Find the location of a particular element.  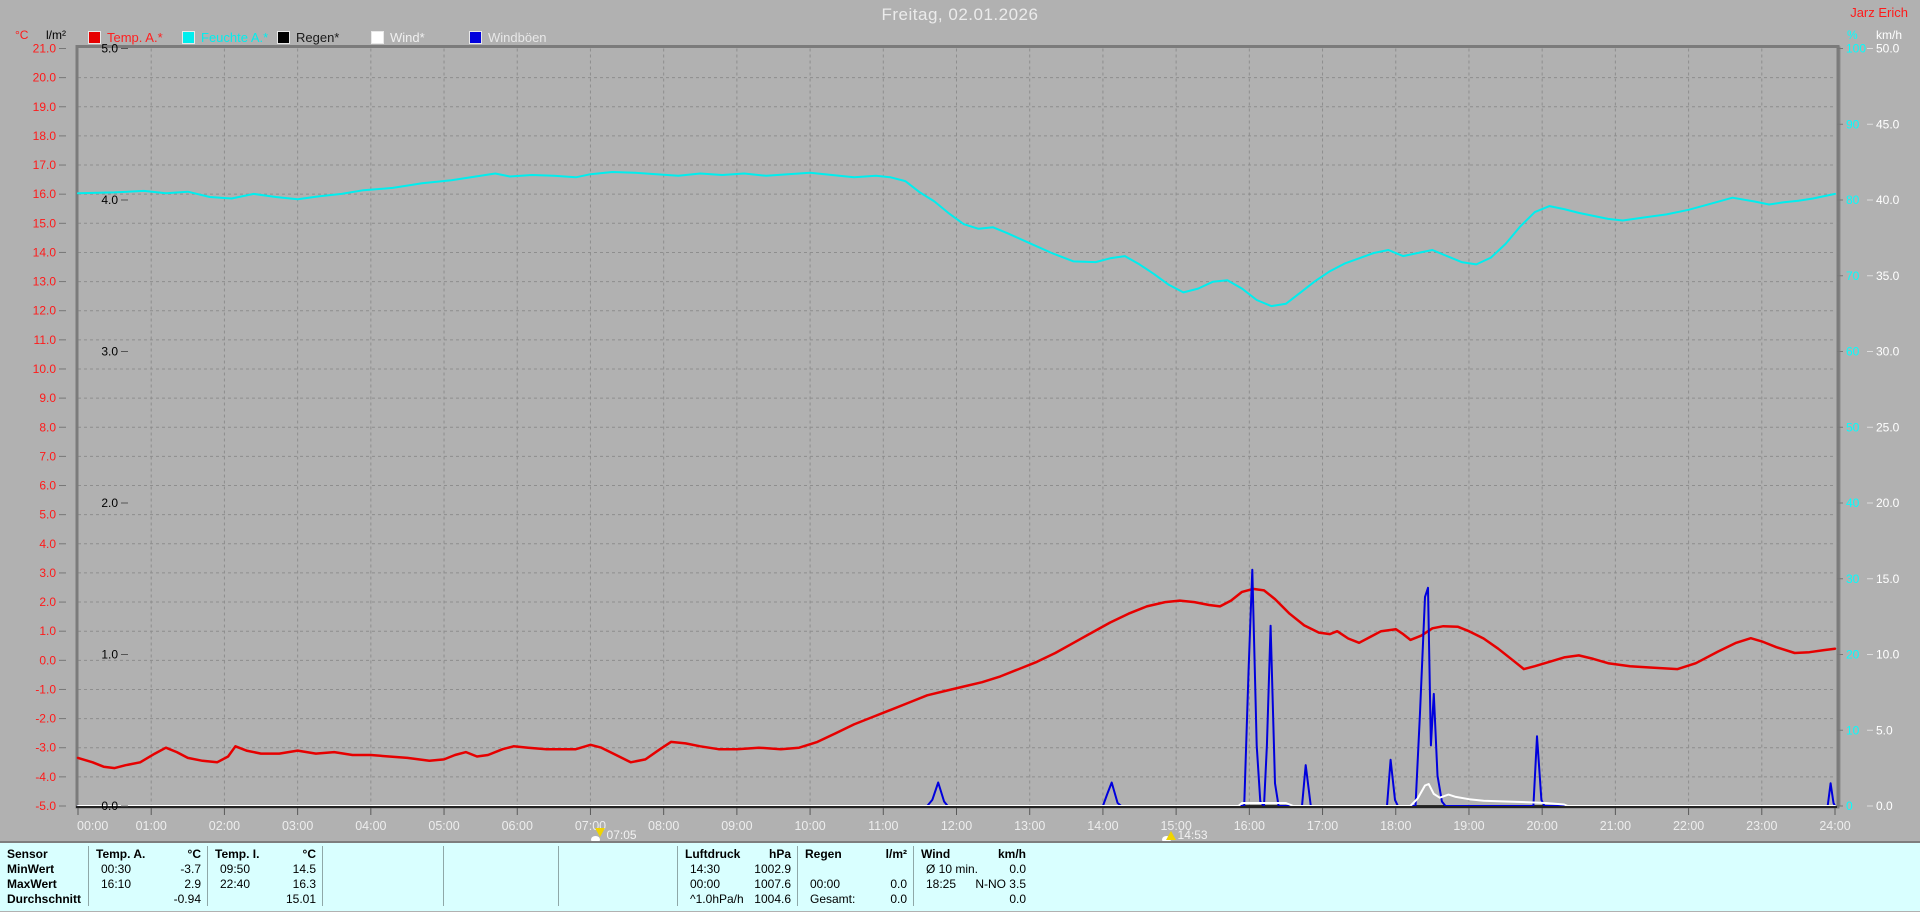

temp-tick-label: 19.0 is located at coordinates (45, 107).